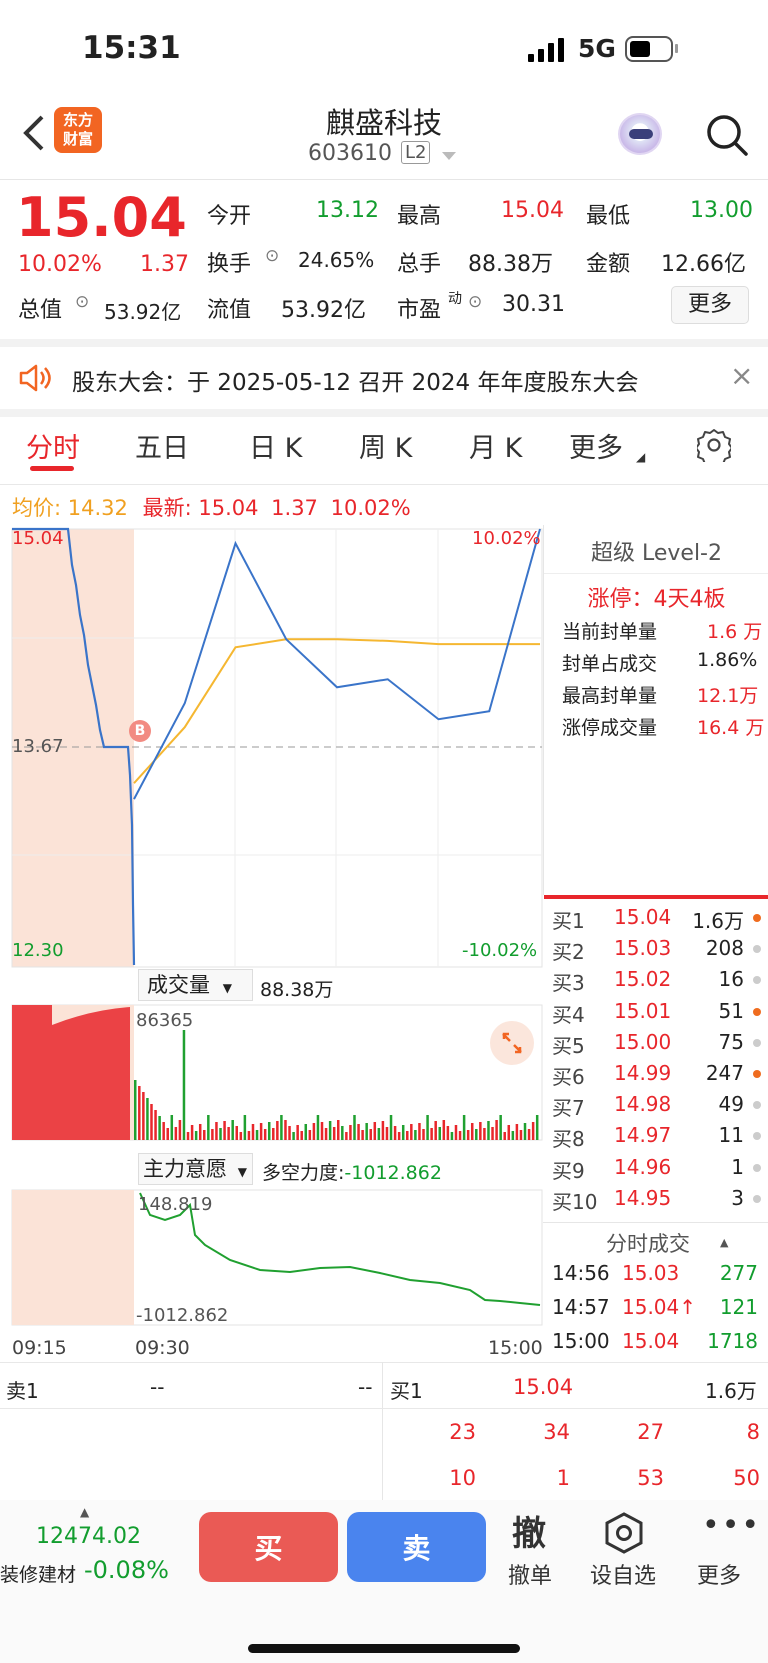  Describe the element at coordinates (656, 1138) in the screenshot. I see `orderbook-row: 买8 14.97 11` at that location.